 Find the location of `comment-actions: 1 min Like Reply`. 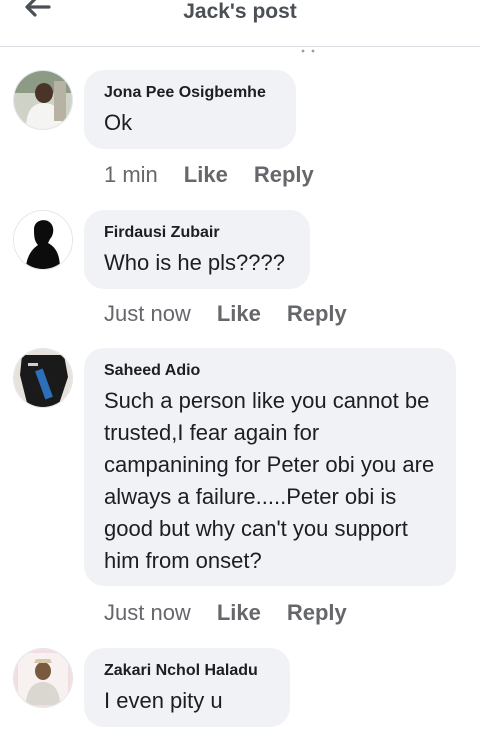

comment-actions: 1 min Like Reply is located at coordinates (209, 175).